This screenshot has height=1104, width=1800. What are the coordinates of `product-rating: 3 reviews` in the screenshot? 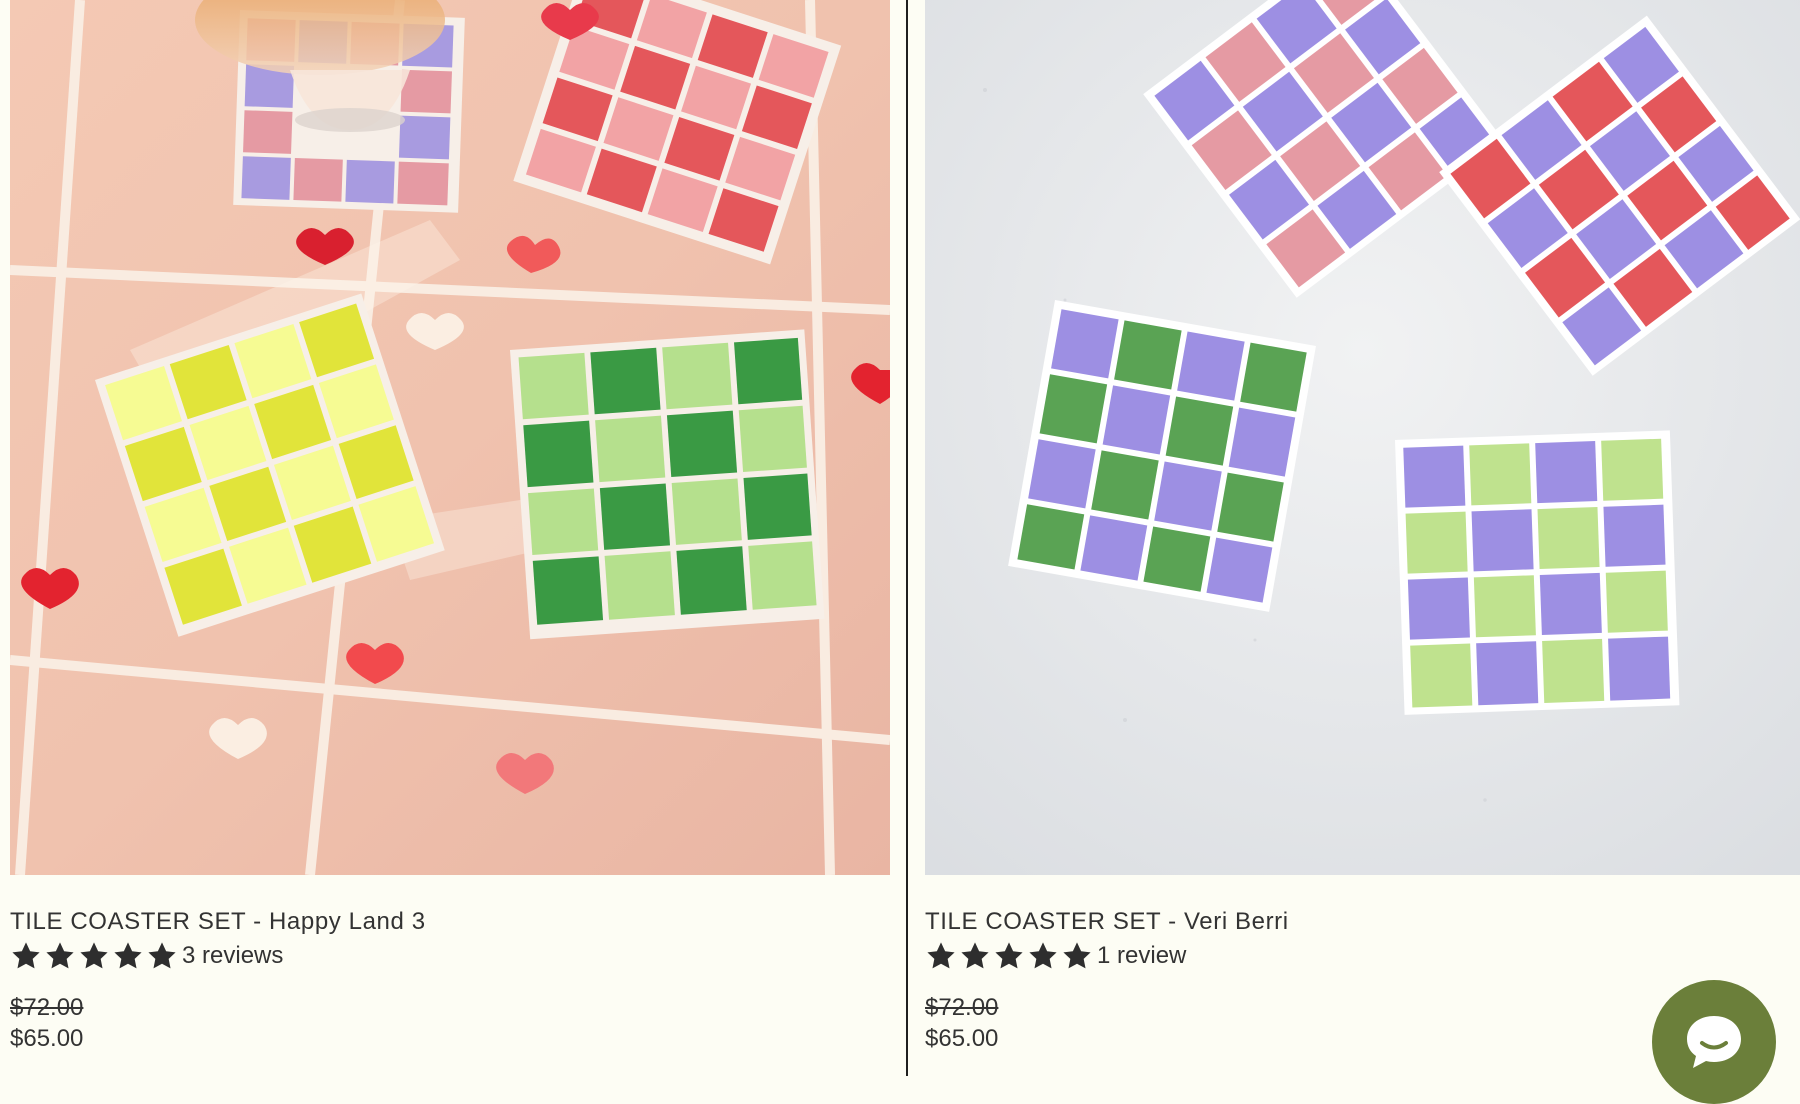 It's located at (450, 956).